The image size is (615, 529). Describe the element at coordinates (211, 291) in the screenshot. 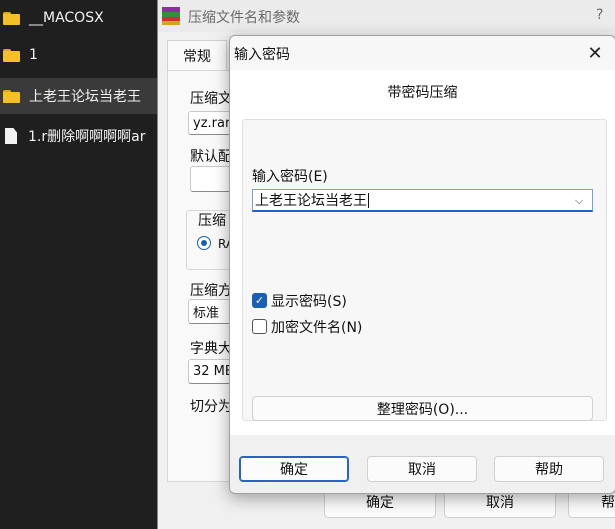

I see `compression-method-label: 压缩方` at that location.